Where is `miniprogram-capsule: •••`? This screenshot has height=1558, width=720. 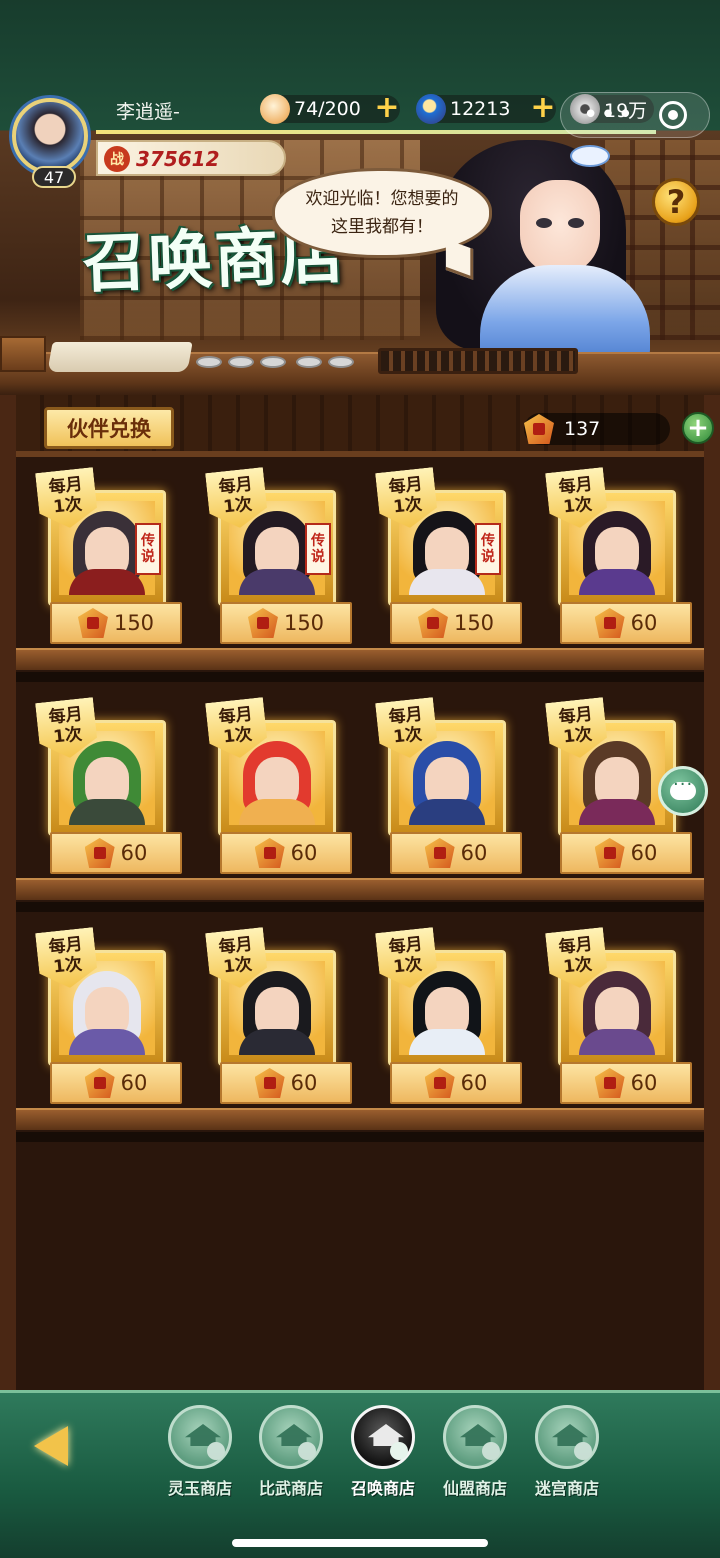
miniprogram-capsule: ••• is located at coordinates (635, 115).